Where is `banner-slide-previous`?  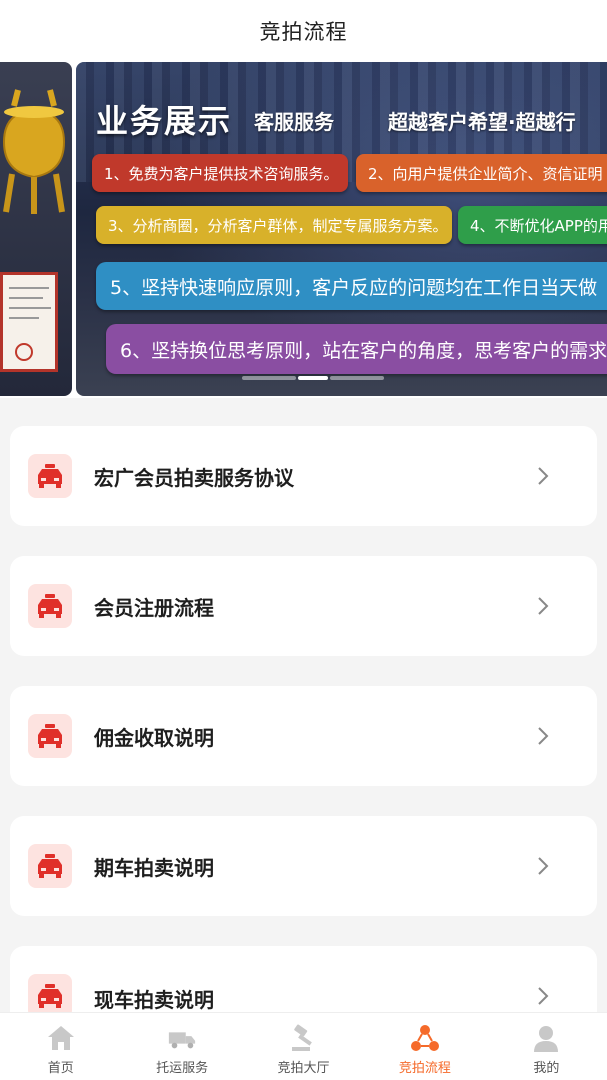 banner-slide-previous is located at coordinates (36, 229).